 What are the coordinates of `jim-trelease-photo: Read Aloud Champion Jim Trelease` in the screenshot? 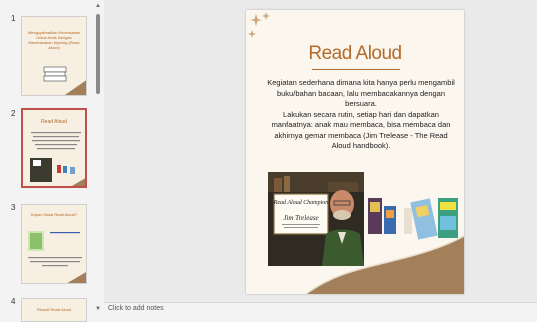 It's located at (316, 219).